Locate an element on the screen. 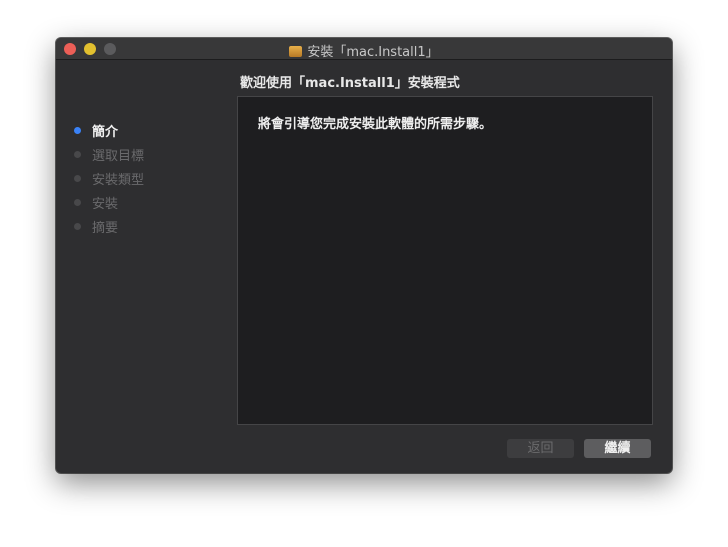 The width and height of the screenshot is (728, 547). back-button: 返回 is located at coordinates (540, 448).